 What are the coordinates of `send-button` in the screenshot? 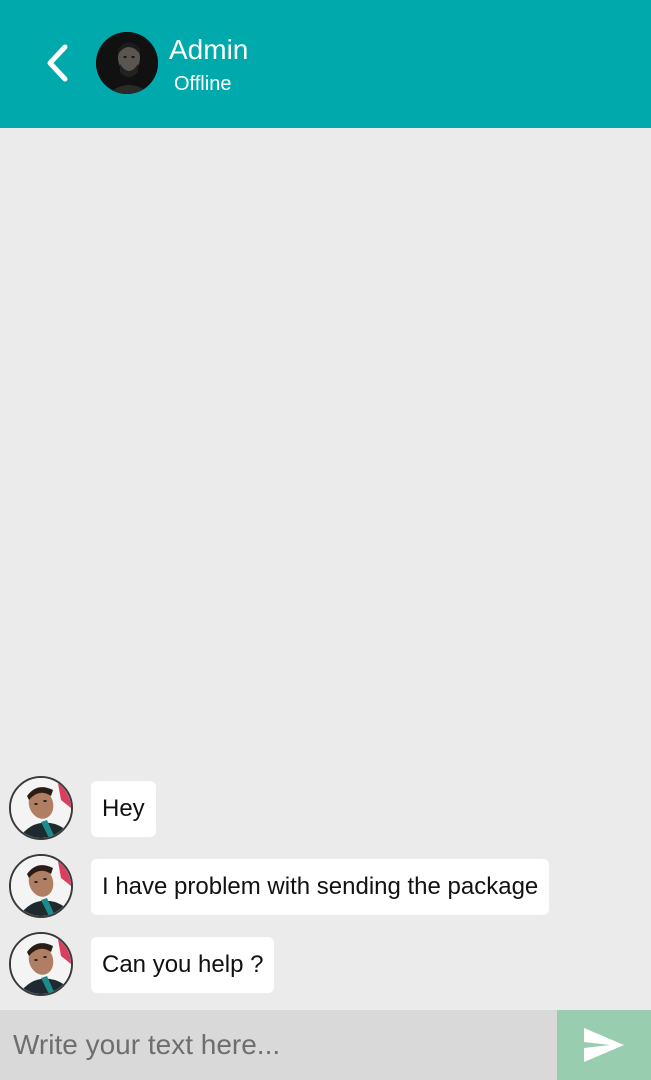 It's located at (604, 1045).